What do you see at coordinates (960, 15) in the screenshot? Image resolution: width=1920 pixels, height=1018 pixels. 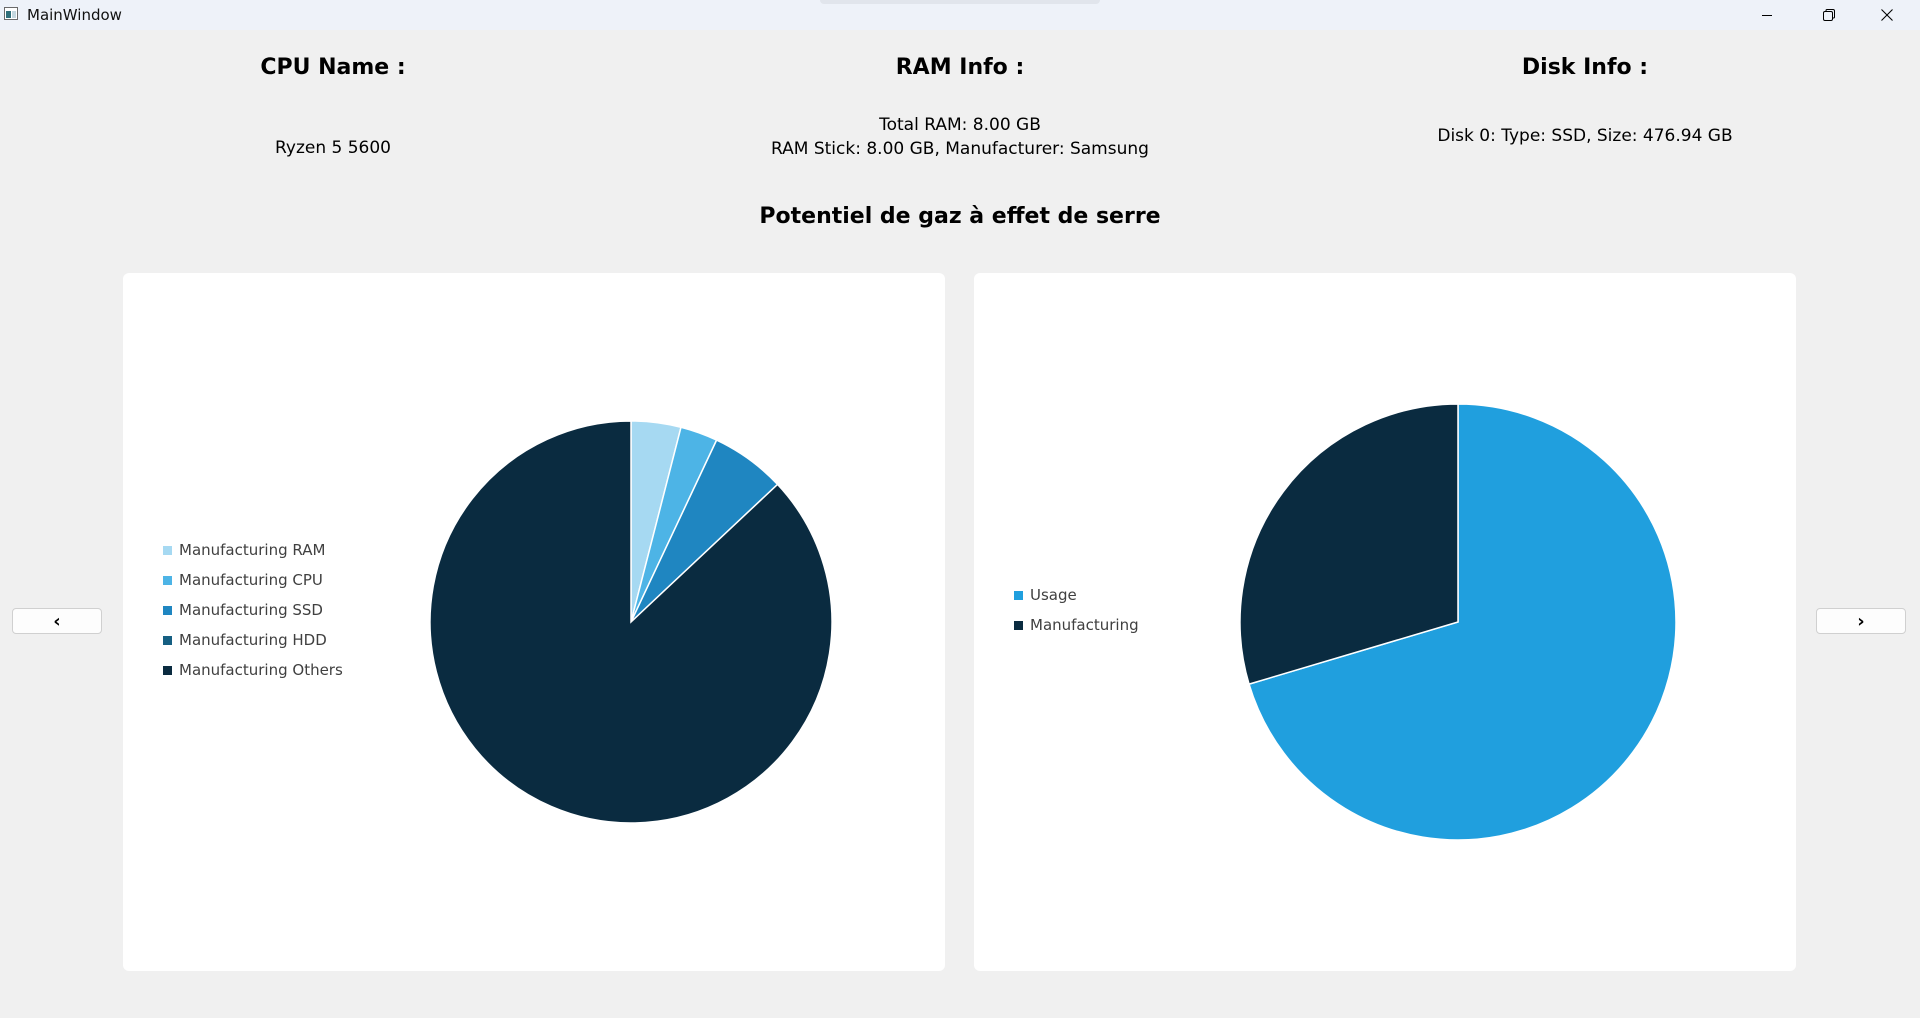 I see `title-bar: MainWindow` at bounding box center [960, 15].